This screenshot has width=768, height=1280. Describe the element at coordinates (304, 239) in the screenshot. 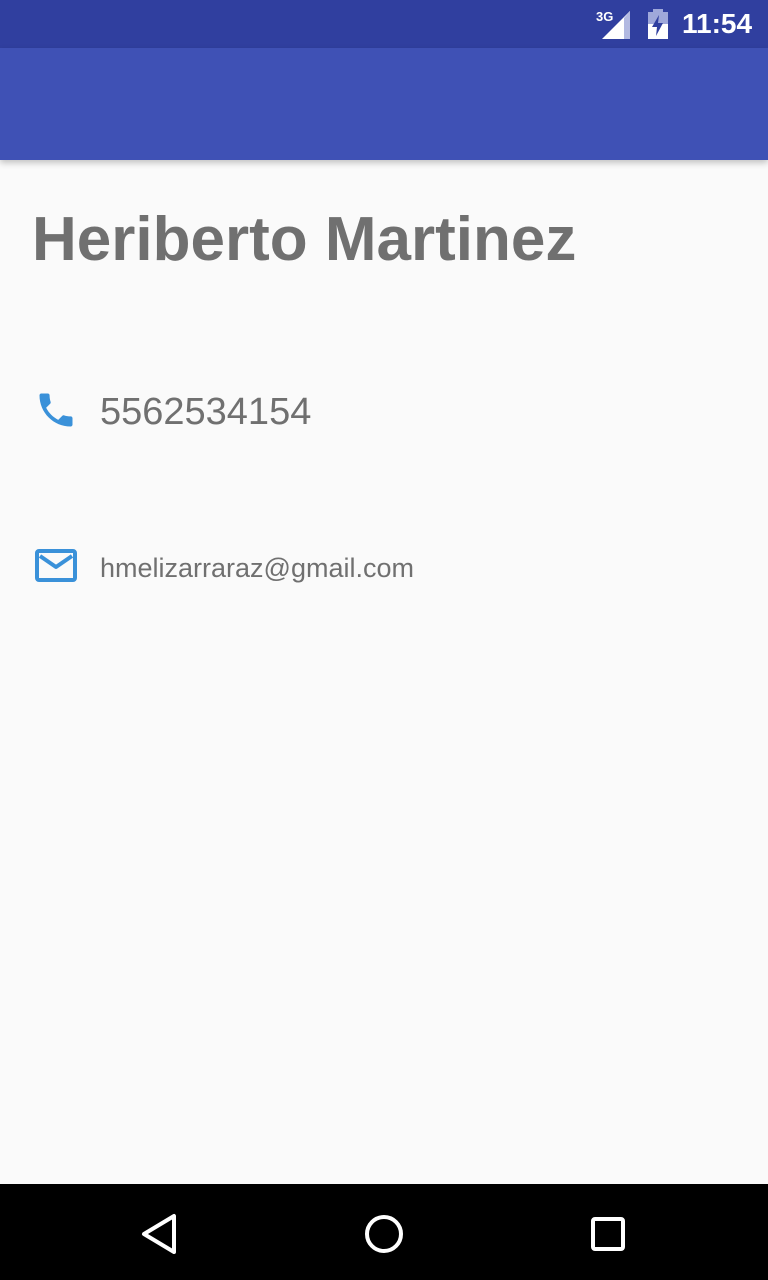

I see `contact-name: Heriberto Martinez` at that location.